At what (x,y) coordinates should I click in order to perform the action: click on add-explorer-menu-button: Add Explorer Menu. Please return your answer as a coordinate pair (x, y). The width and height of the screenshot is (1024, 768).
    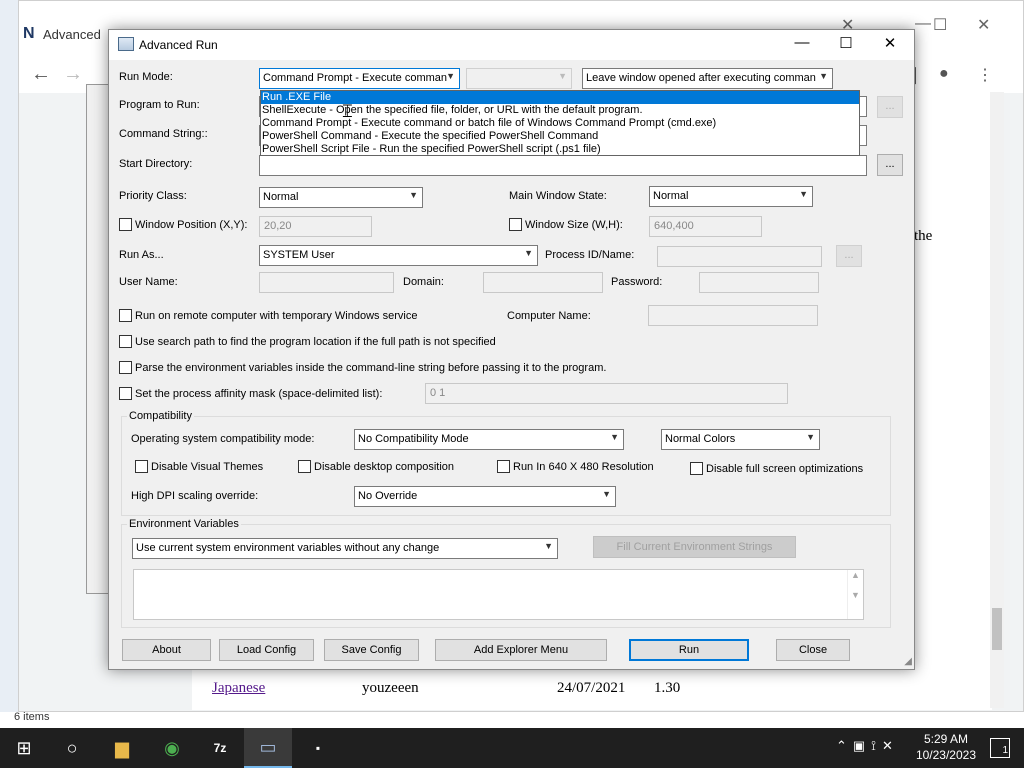
    Looking at the image, I should click on (521, 650).